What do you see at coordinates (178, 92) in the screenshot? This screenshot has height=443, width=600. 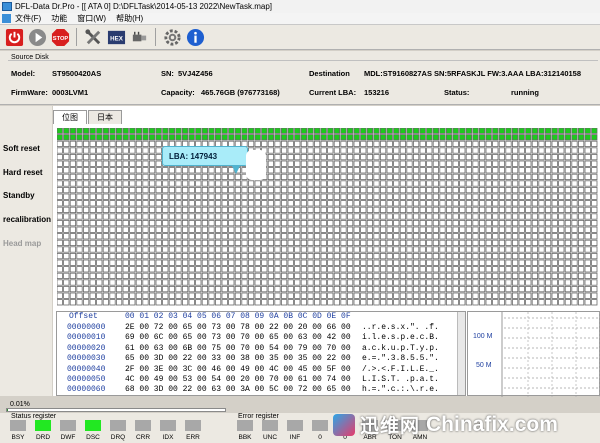 I see `capacity-label: Capacity:` at bounding box center [178, 92].